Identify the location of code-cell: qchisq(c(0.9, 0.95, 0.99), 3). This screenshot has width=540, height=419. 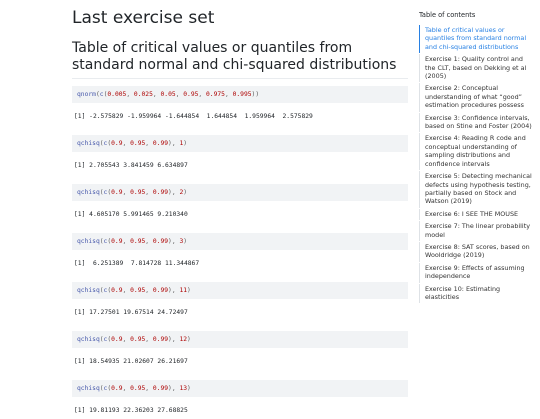
(240, 241).